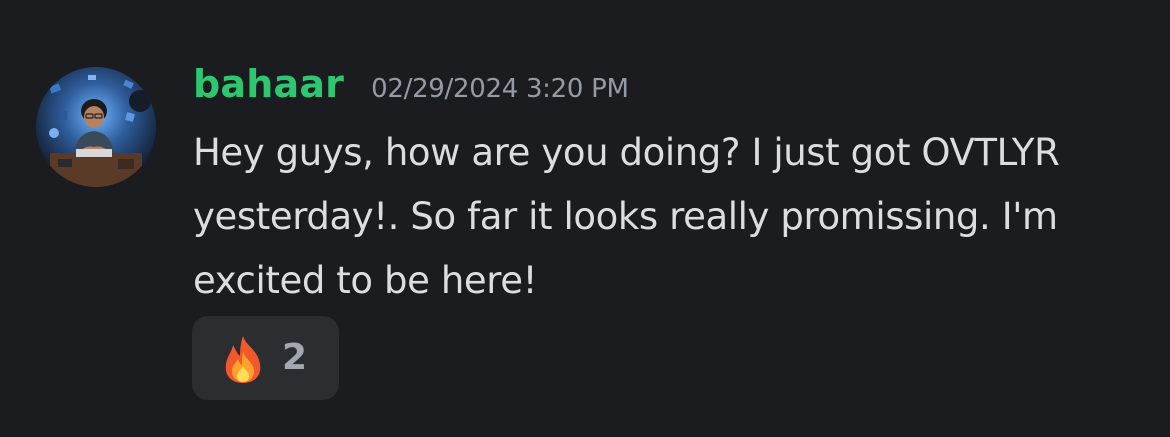 The image size is (1170, 437). I want to click on message-header: bahaar 02/29/2024 3:20 PM, so click(411, 87).